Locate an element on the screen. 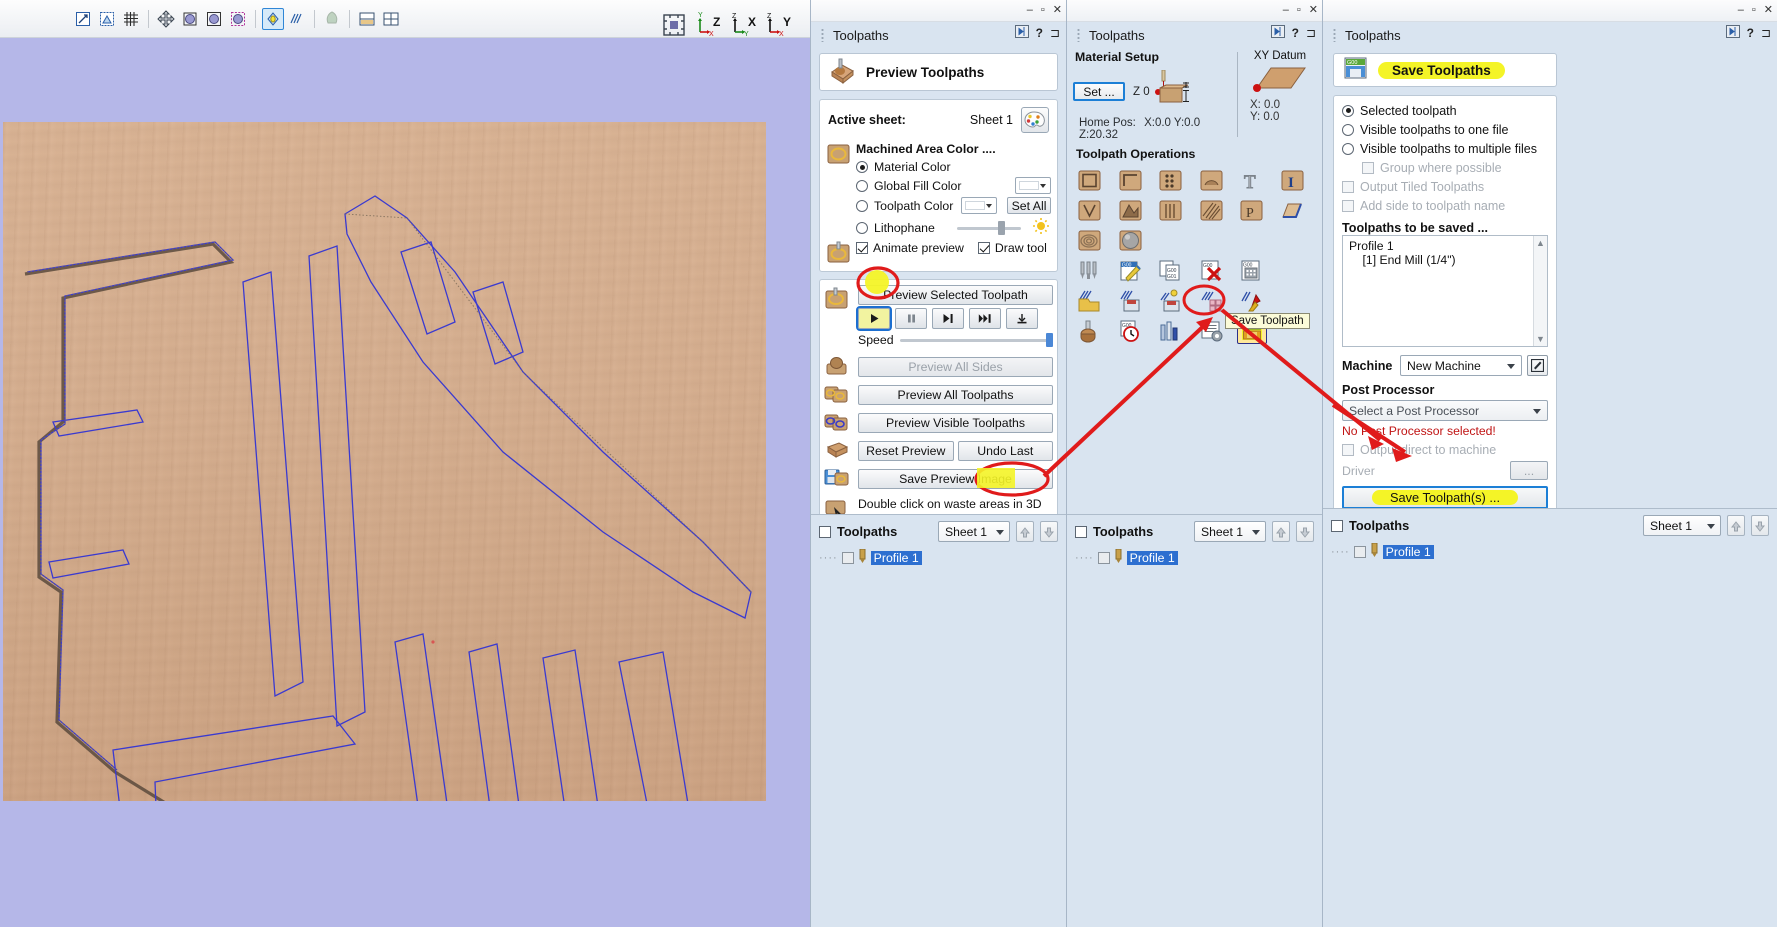 Image resolution: width=1777 pixels, height=927 pixels. preview-toolpath-tree-item: ···· Profile 1 is located at coordinates (938, 557).